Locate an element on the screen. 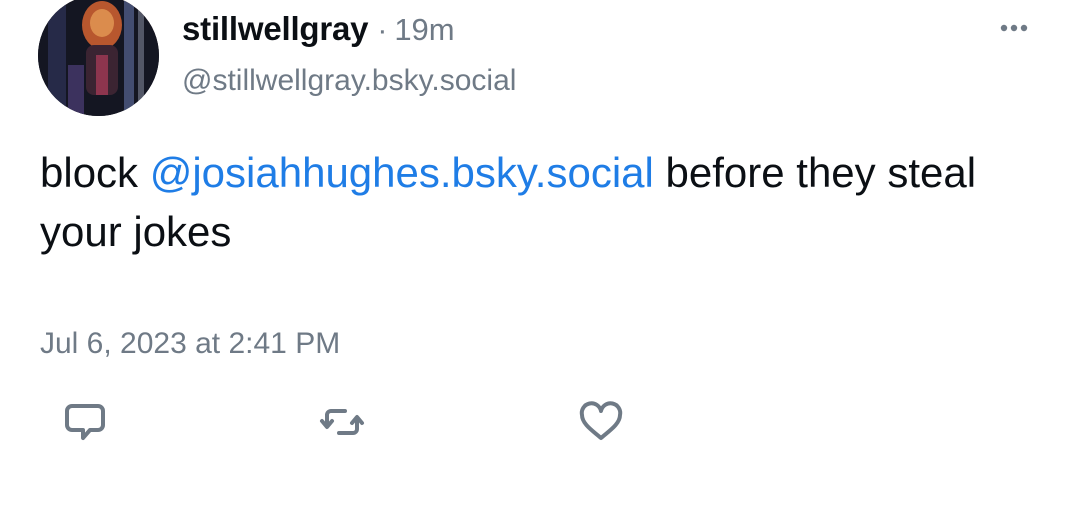 The height and width of the screenshot is (507, 1080). author-line: stillwellgray · 19m is located at coordinates (318, 32).